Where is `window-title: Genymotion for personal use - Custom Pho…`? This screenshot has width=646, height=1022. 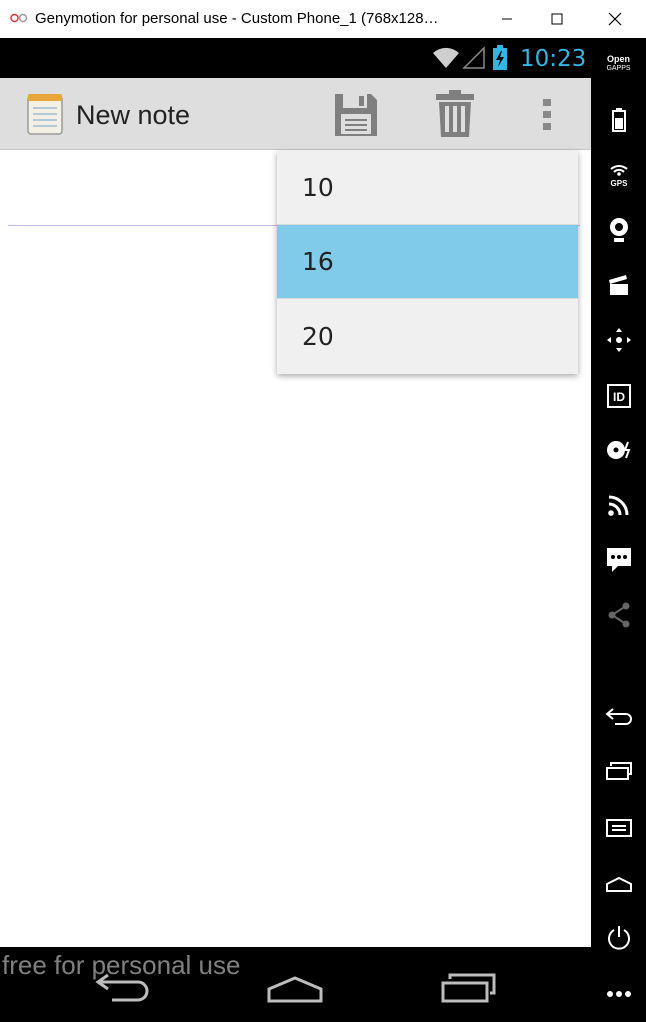 window-title: Genymotion for personal use - Custom Pho… is located at coordinates (237, 18).